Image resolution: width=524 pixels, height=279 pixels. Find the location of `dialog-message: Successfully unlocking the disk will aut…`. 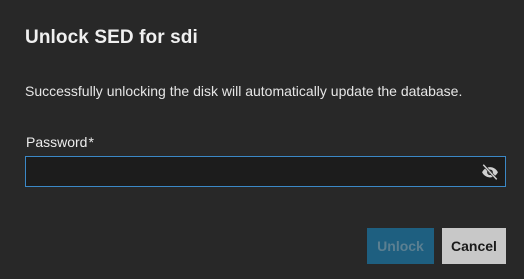

dialog-message: Successfully unlocking the disk will aut… is located at coordinates (244, 91).